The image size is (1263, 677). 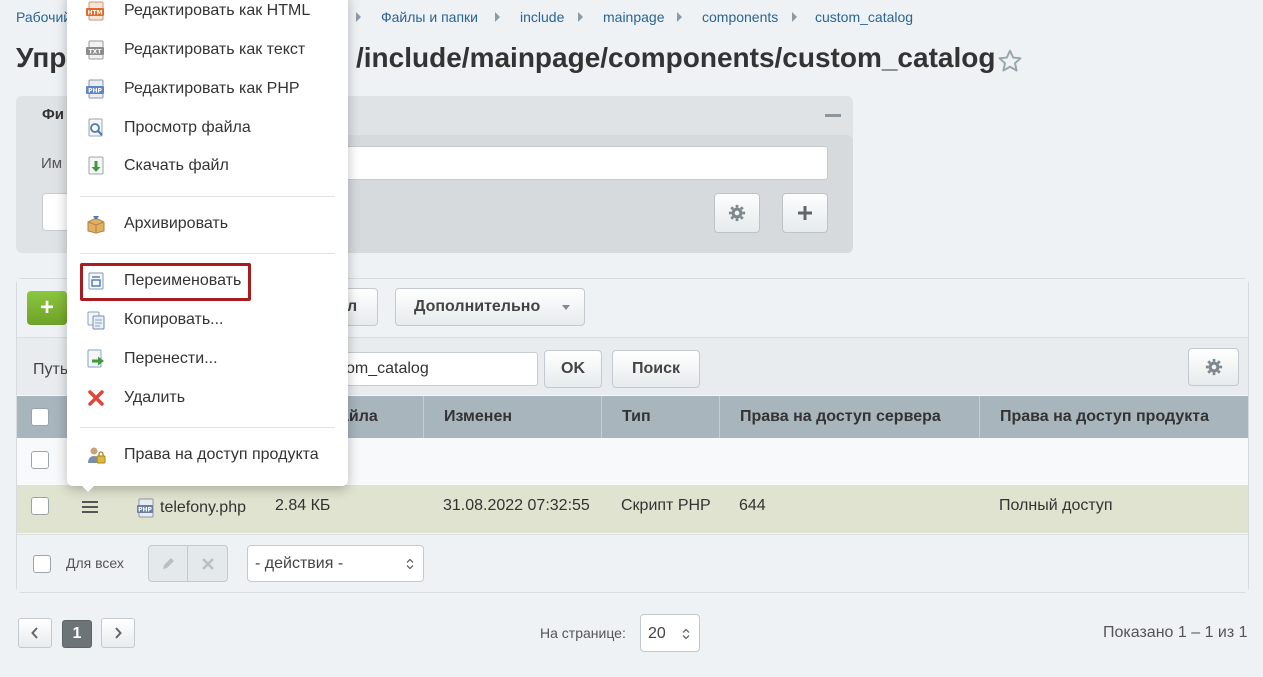 What do you see at coordinates (864, 17) in the screenshot?
I see `breadcrumb-custom-catalog: custom_catalog` at bounding box center [864, 17].